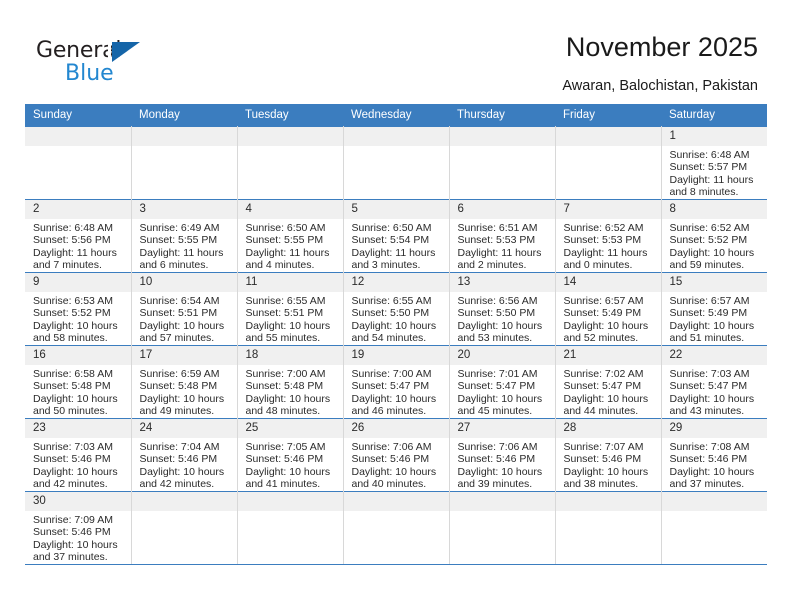  Describe the element at coordinates (184, 428) in the screenshot. I see `day-number: 24` at that location.